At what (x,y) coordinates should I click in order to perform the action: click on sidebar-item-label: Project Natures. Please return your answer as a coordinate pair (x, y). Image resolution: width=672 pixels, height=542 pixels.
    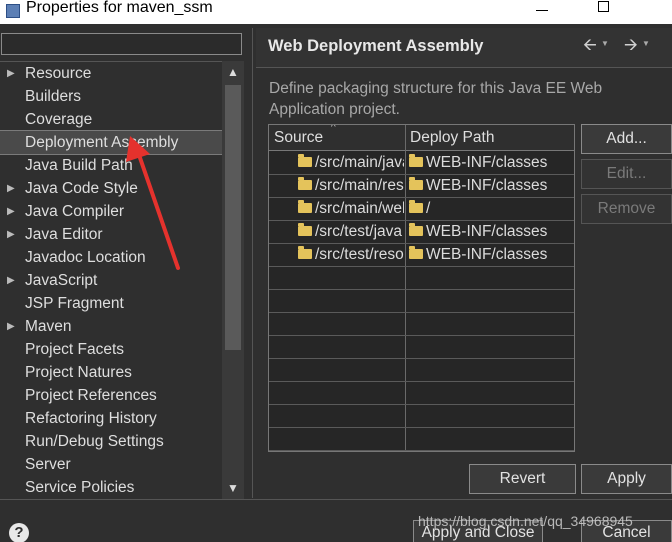
    Looking at the image, I should click on (78, 372).